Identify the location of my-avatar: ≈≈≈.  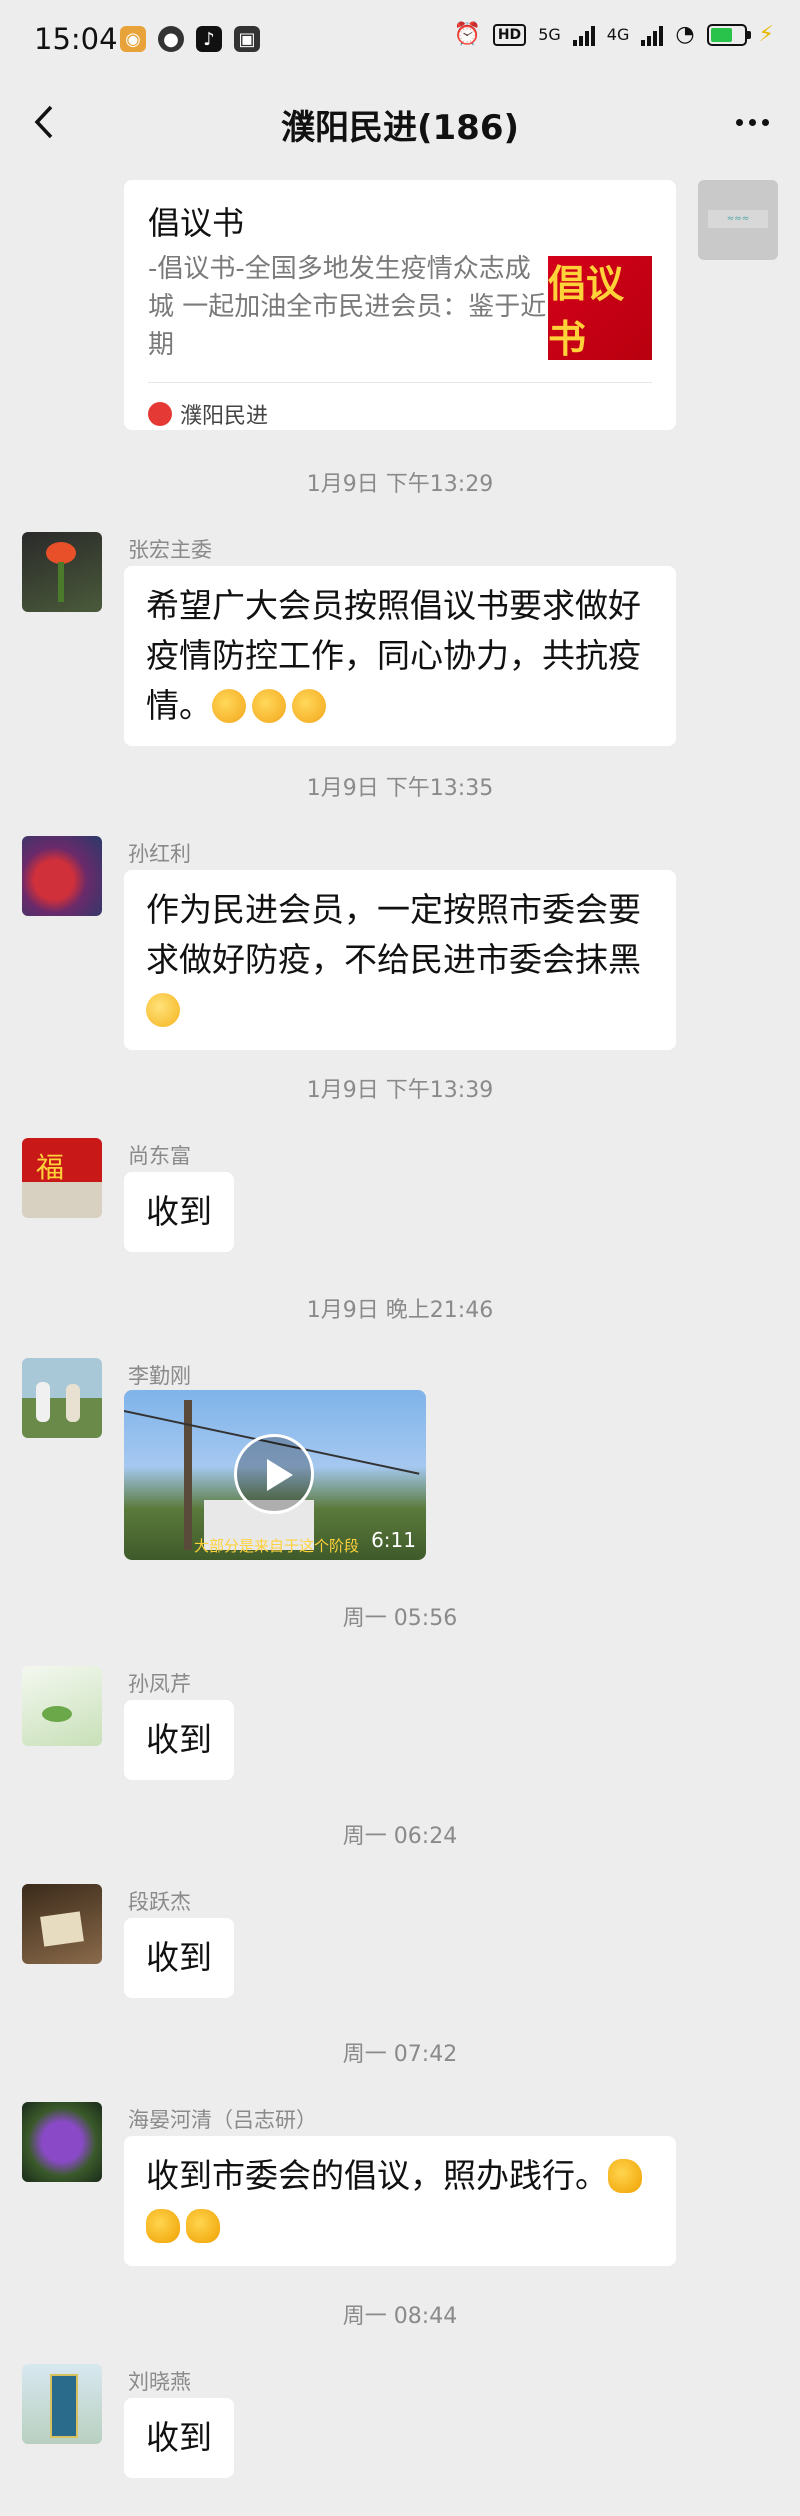
(738, 220).